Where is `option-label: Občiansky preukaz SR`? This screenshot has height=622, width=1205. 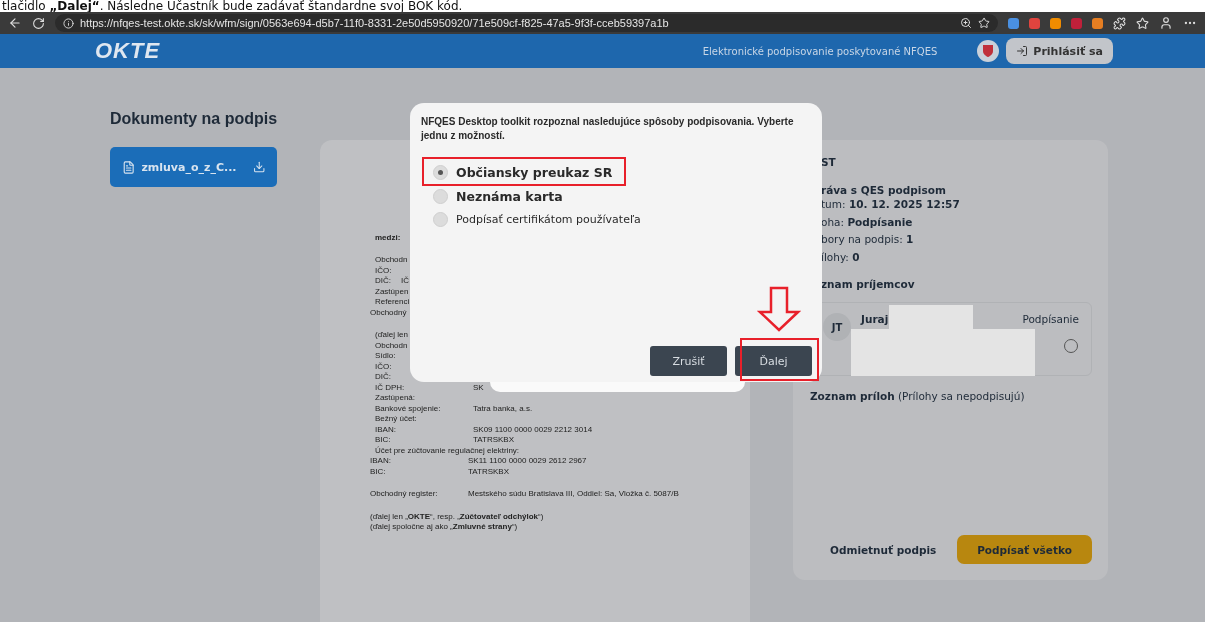
option-label: Občiansky preukaz SR is located at coordinates (534, 172).